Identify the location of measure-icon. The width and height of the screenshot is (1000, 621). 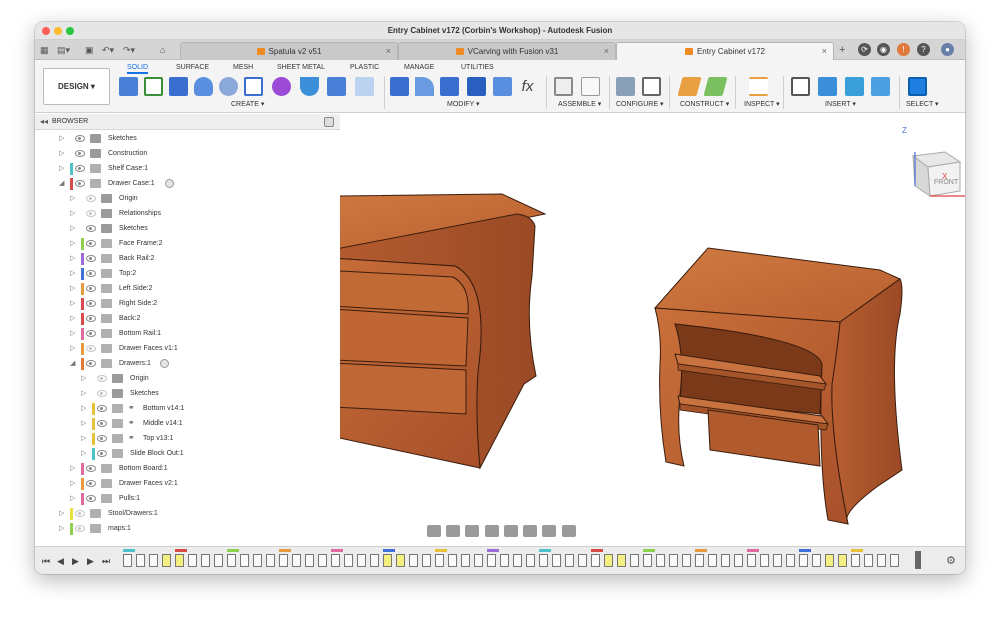
(758, 86).